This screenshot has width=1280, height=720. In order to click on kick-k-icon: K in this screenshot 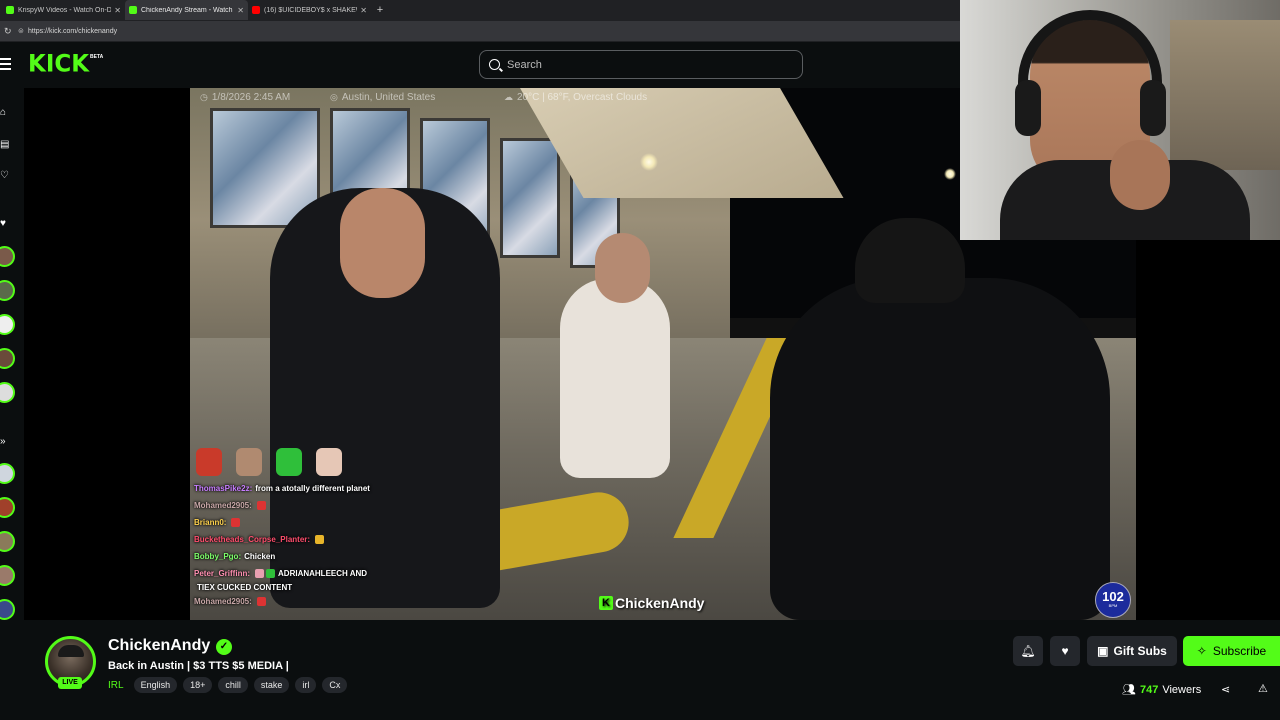, I will do `click(606, 603)`.